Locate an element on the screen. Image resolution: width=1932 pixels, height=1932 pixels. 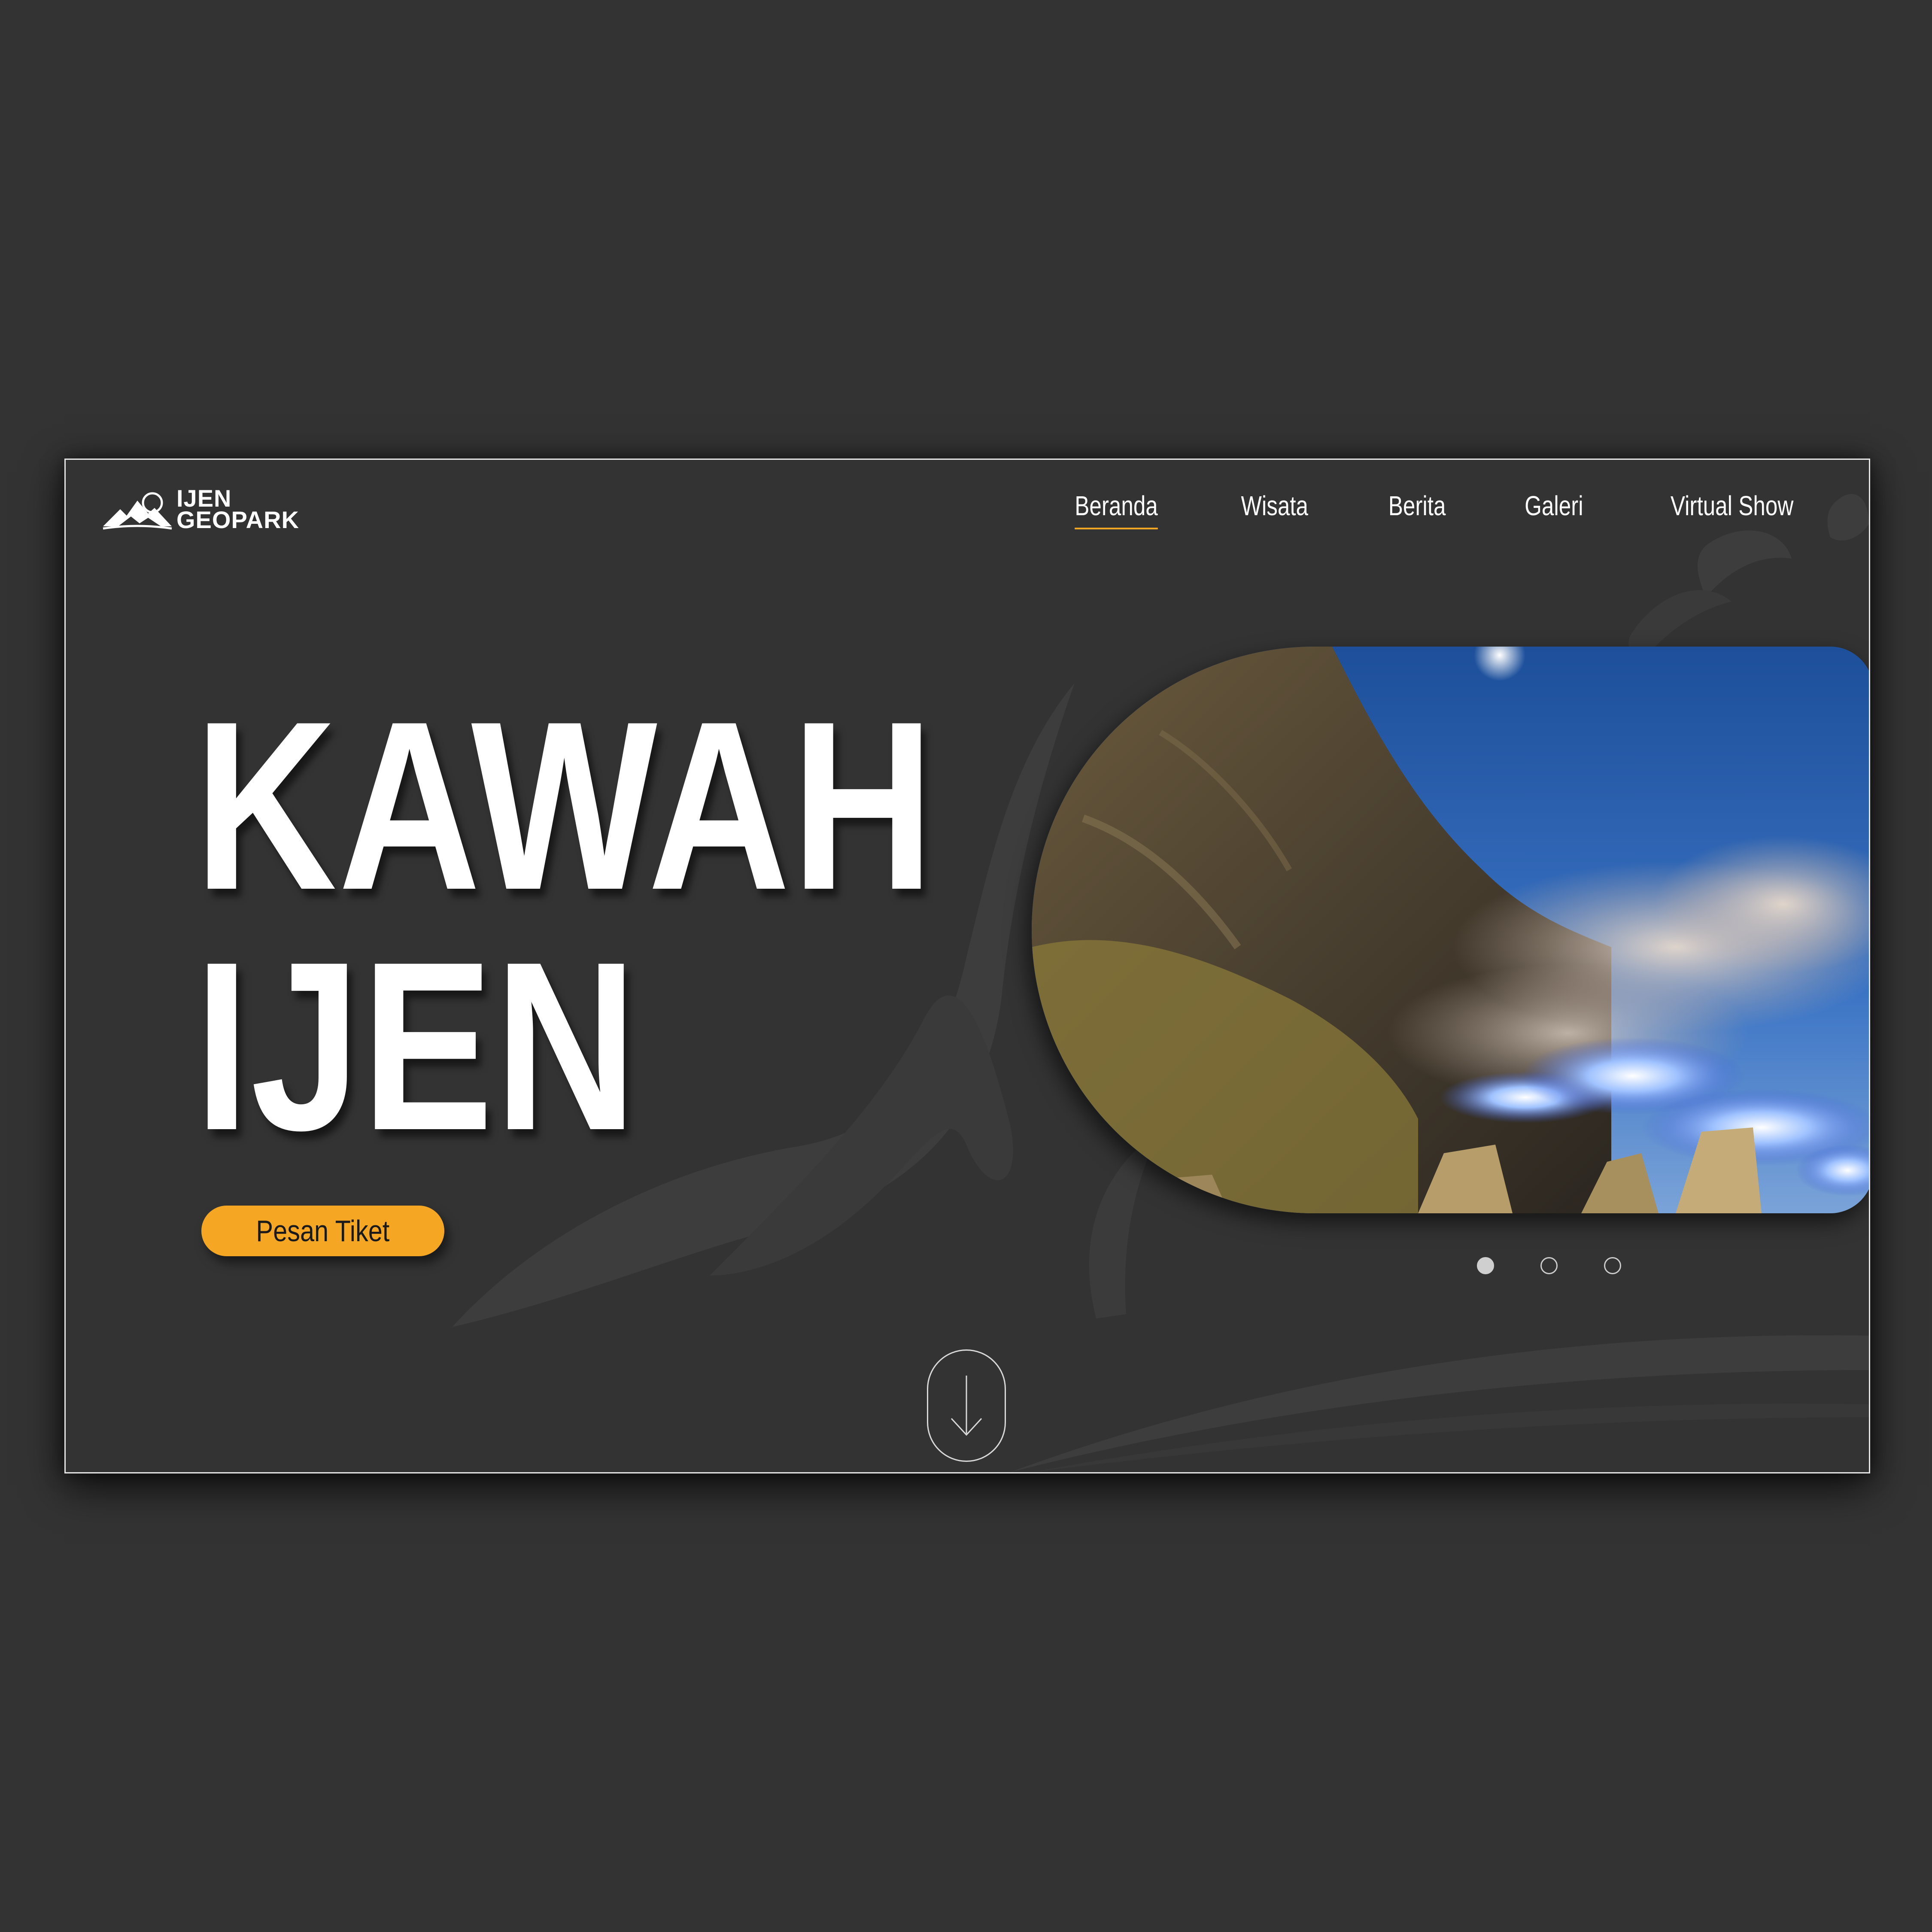
slider-pagination is located at coordinates (1549, 1265).